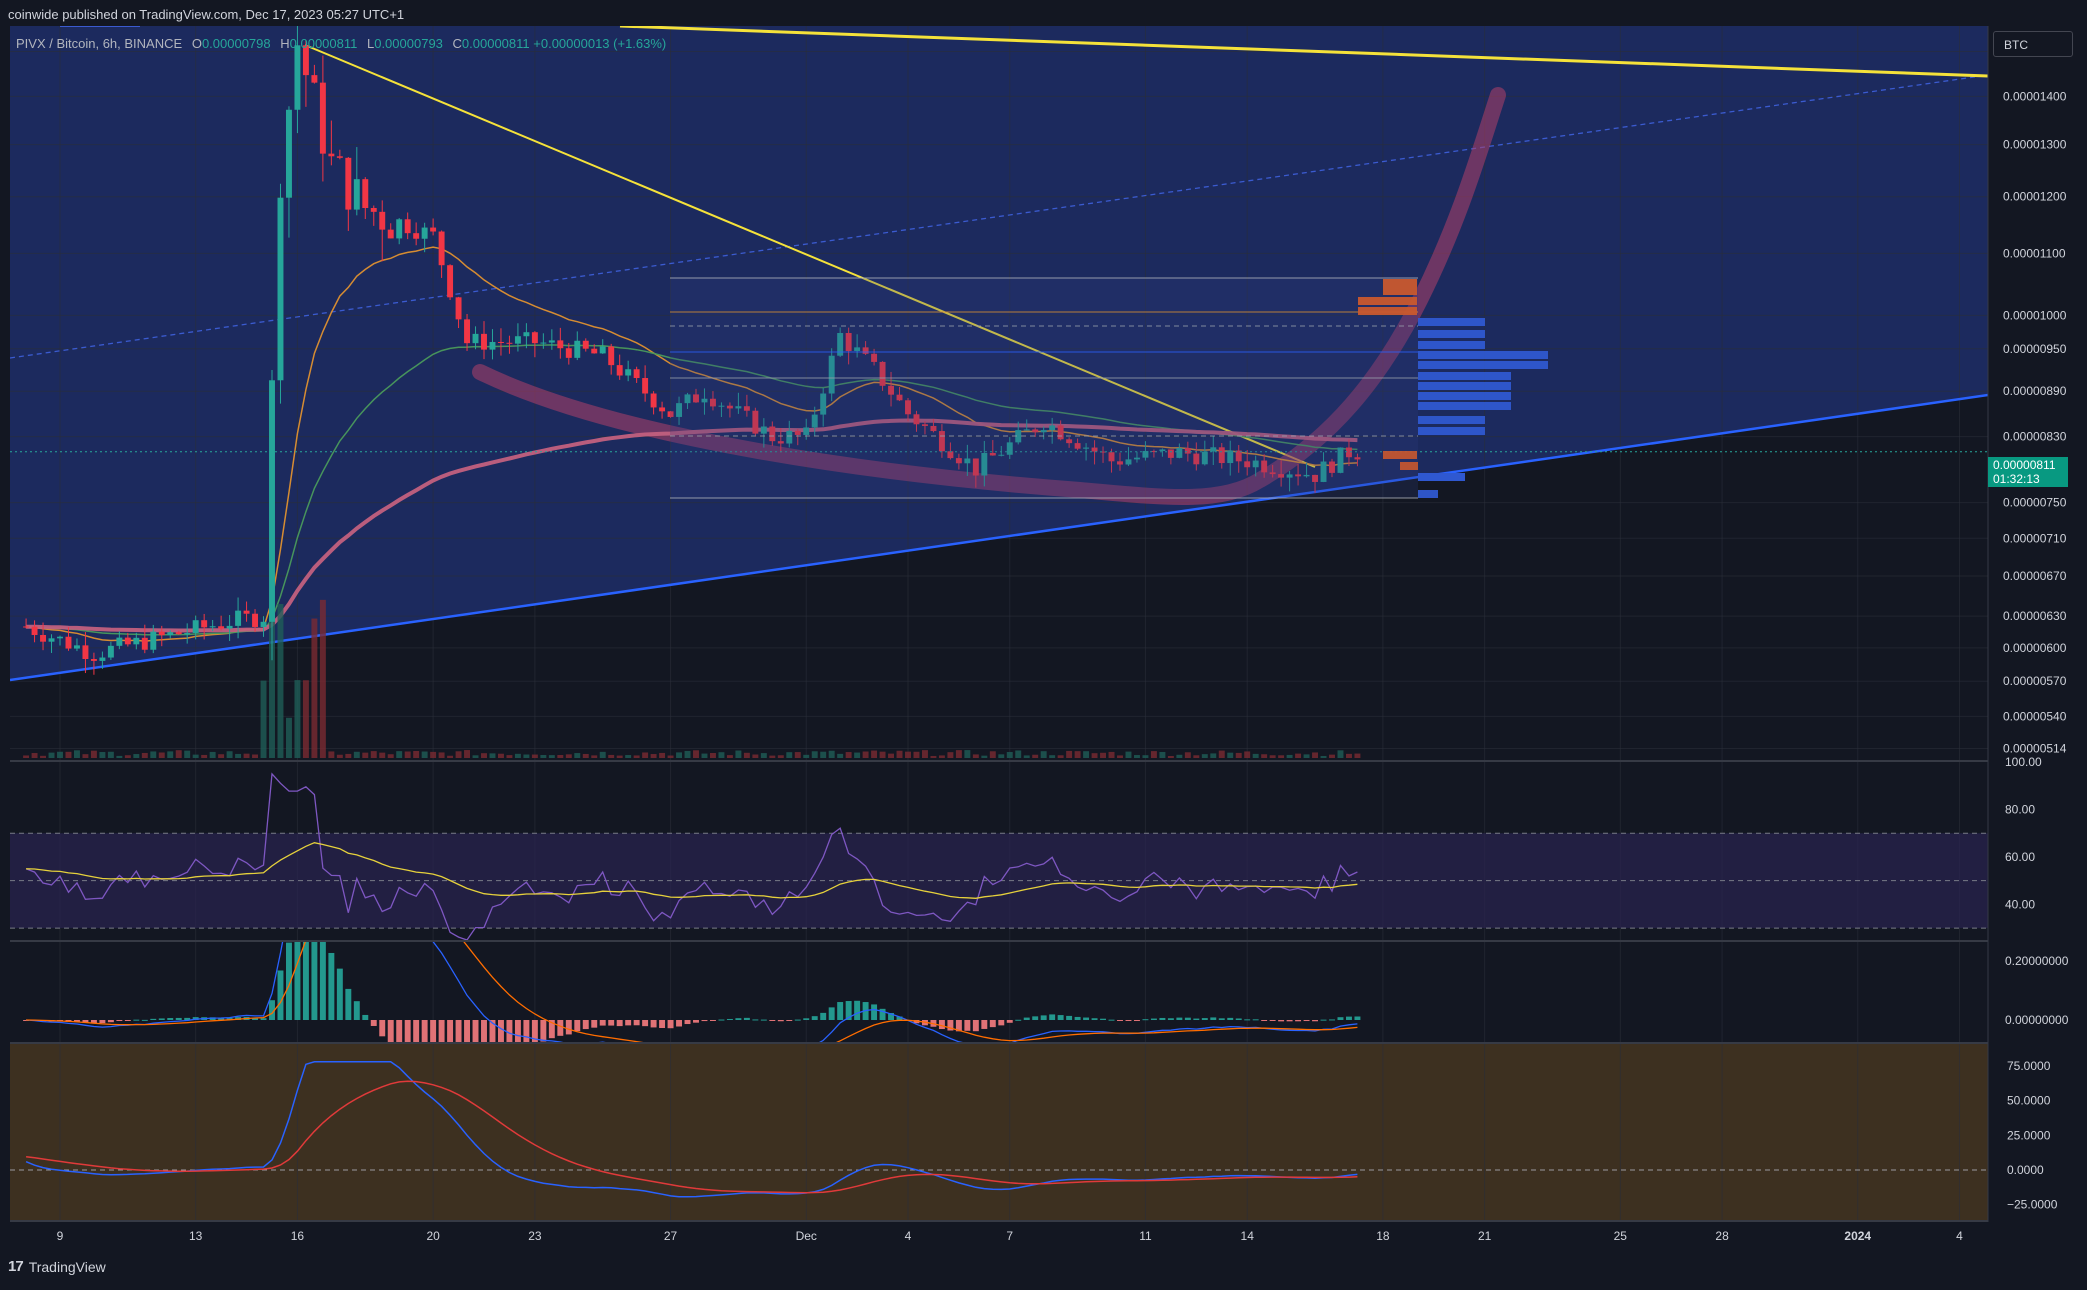  I want to click on fibonacci-levels, so click(1109, 388).